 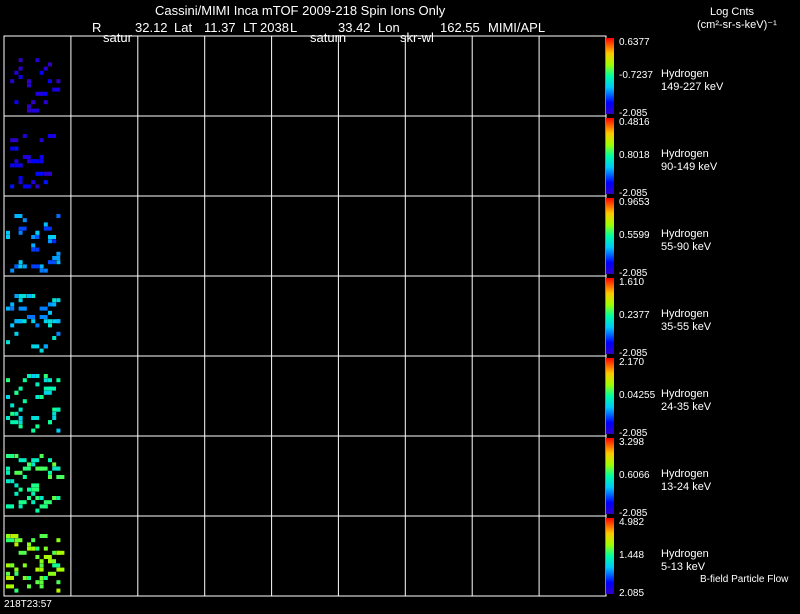 What do you see at coordinates (692, 87) in the screenshot?
I see `energy-label: 149-227 keV` at bounding box center [692, 87].